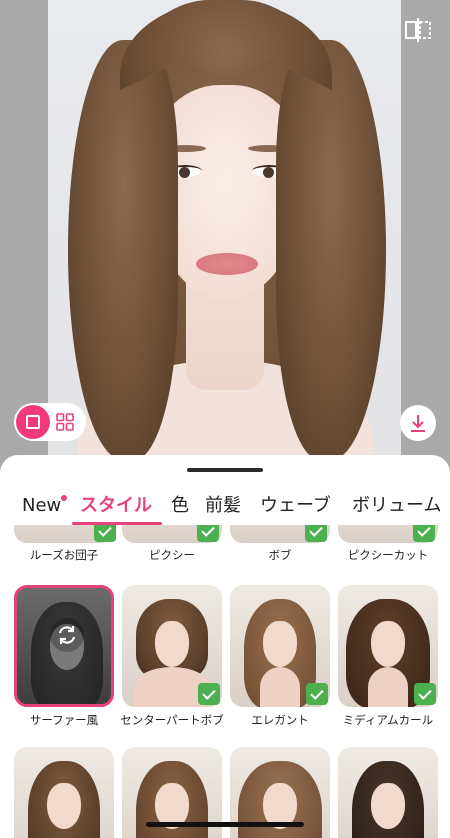  Describe the element at coordinates (280, 720) in the screenshot. I see `style-label: エレガント` at that location.